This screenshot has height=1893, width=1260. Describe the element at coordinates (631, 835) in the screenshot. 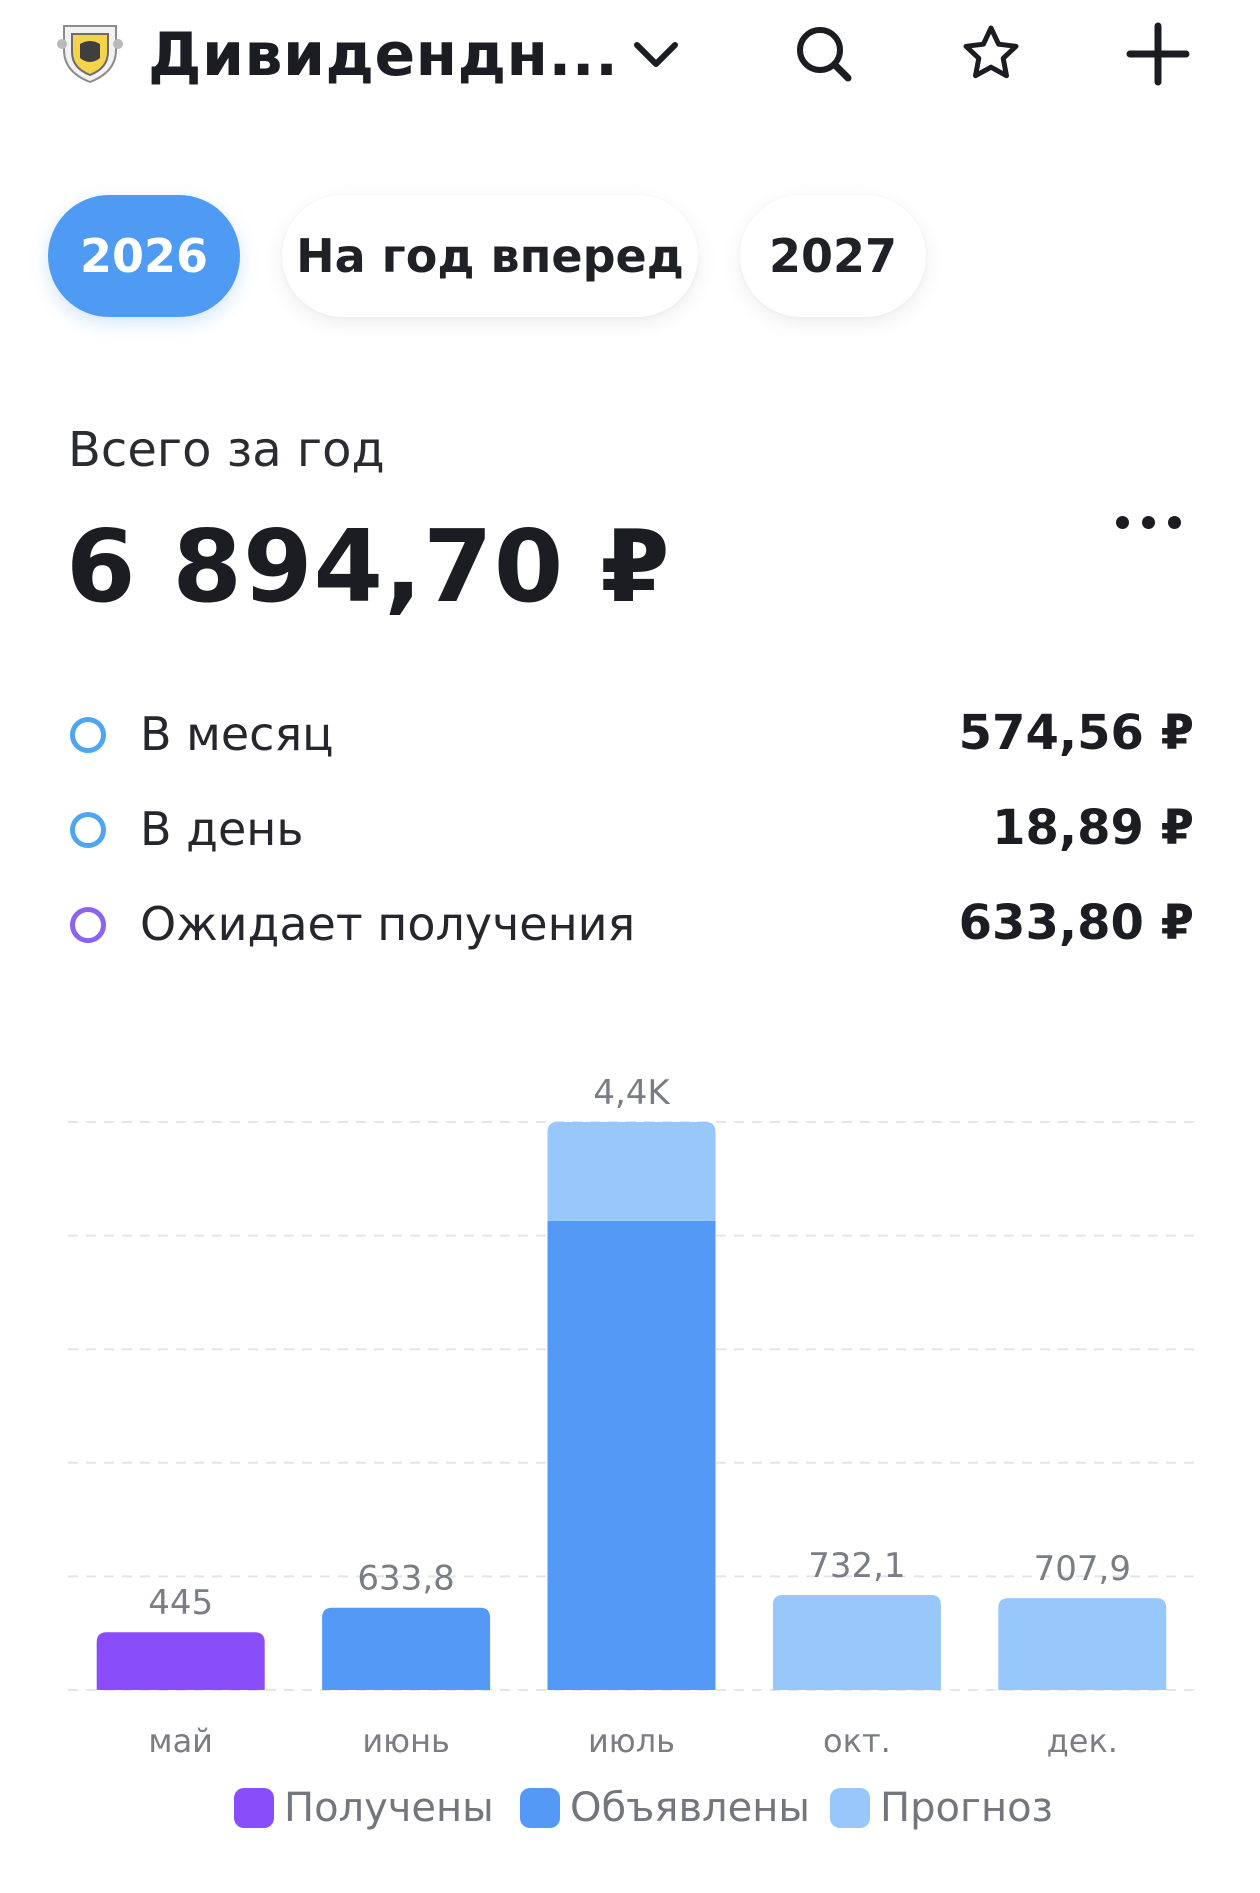

I see `stat-row-day: В день 18,89 ₽` at that location.